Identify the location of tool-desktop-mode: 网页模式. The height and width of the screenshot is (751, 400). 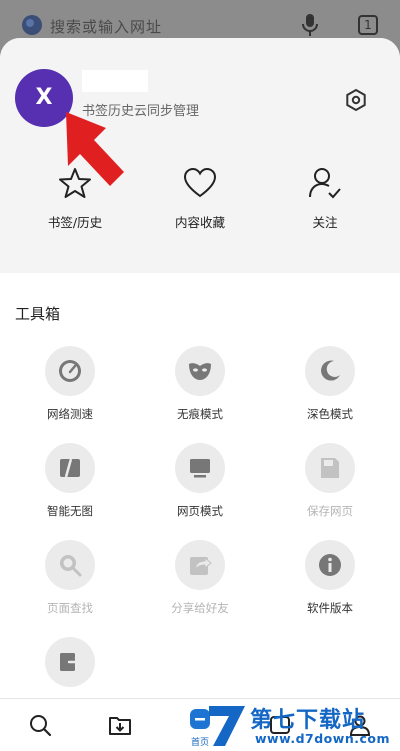
(200, 481).